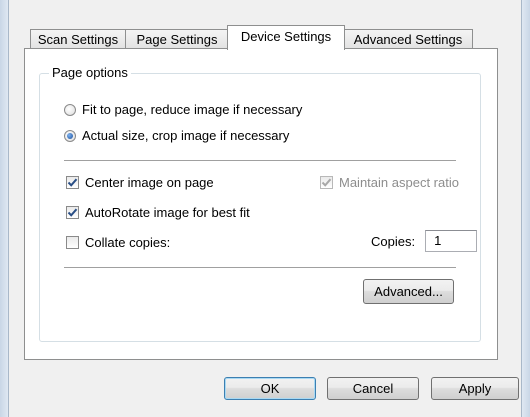 This screenshot has width=530, height=417. What do you see at coordinates (4, 208) in the screenshot?
I see `window-frame-left` at bounding box center [4, 208].